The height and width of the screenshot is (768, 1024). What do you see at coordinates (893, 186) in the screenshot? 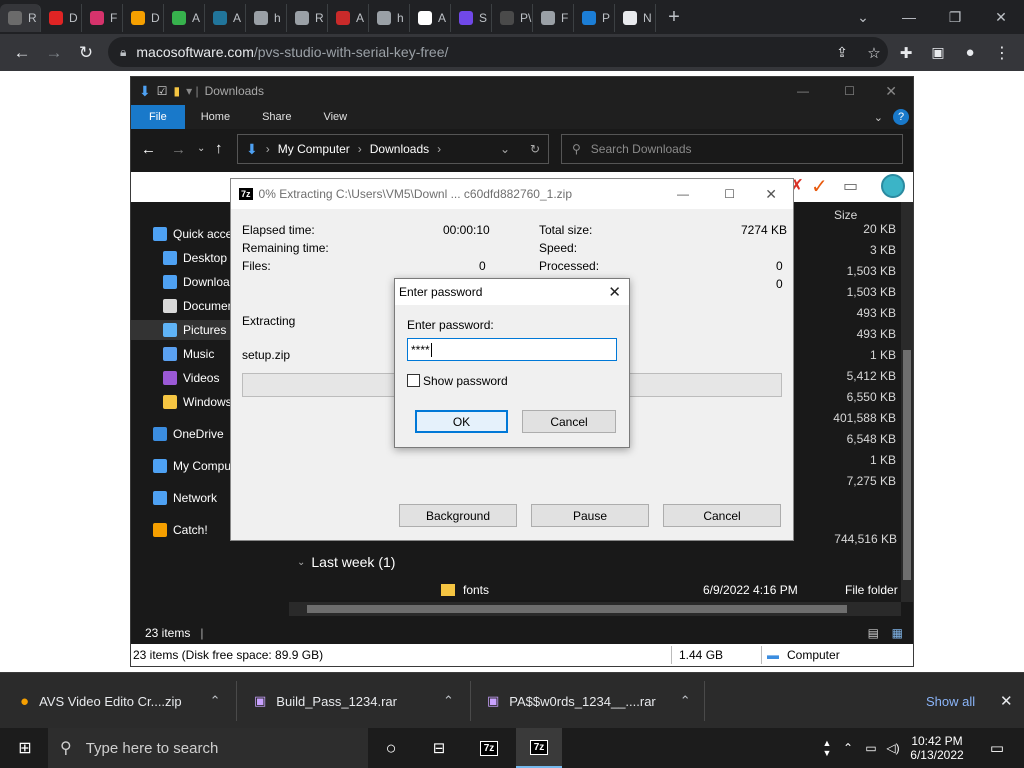
I see `globe-icon` at bounding box center [893, 186].